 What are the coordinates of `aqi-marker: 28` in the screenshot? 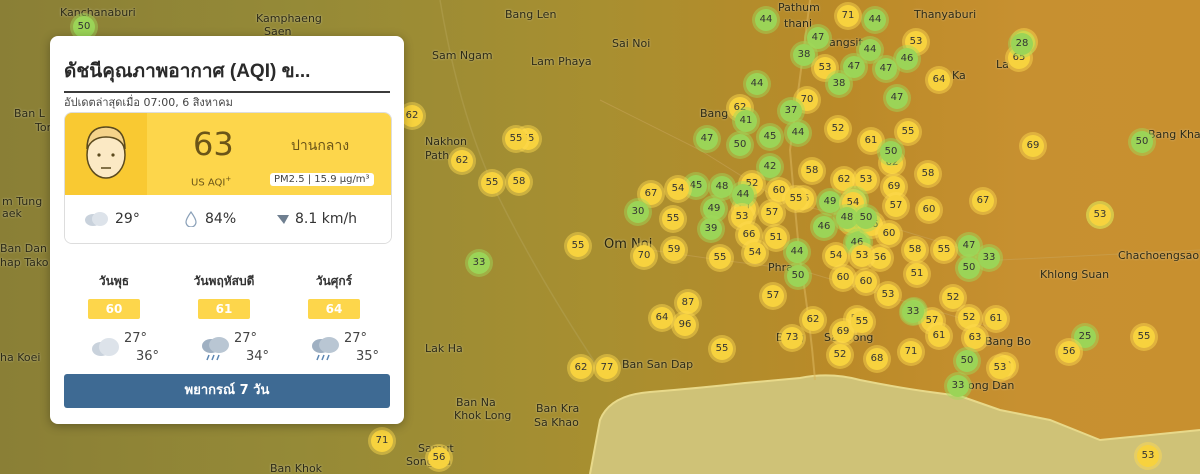 It's located at (1022, 44).